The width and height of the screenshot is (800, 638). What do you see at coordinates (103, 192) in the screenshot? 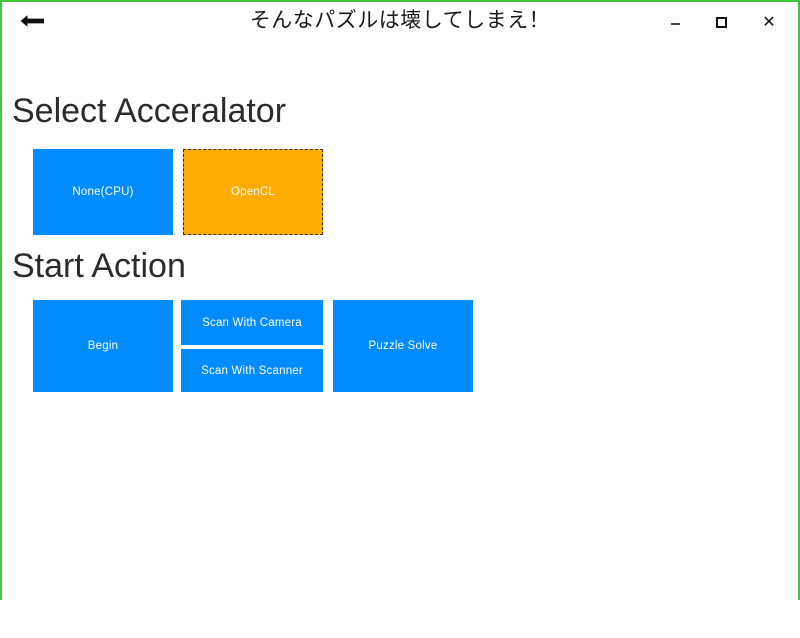
I see `accelerator-tile-none-cpu: None(CPU)` at bounding box center [103, 192].